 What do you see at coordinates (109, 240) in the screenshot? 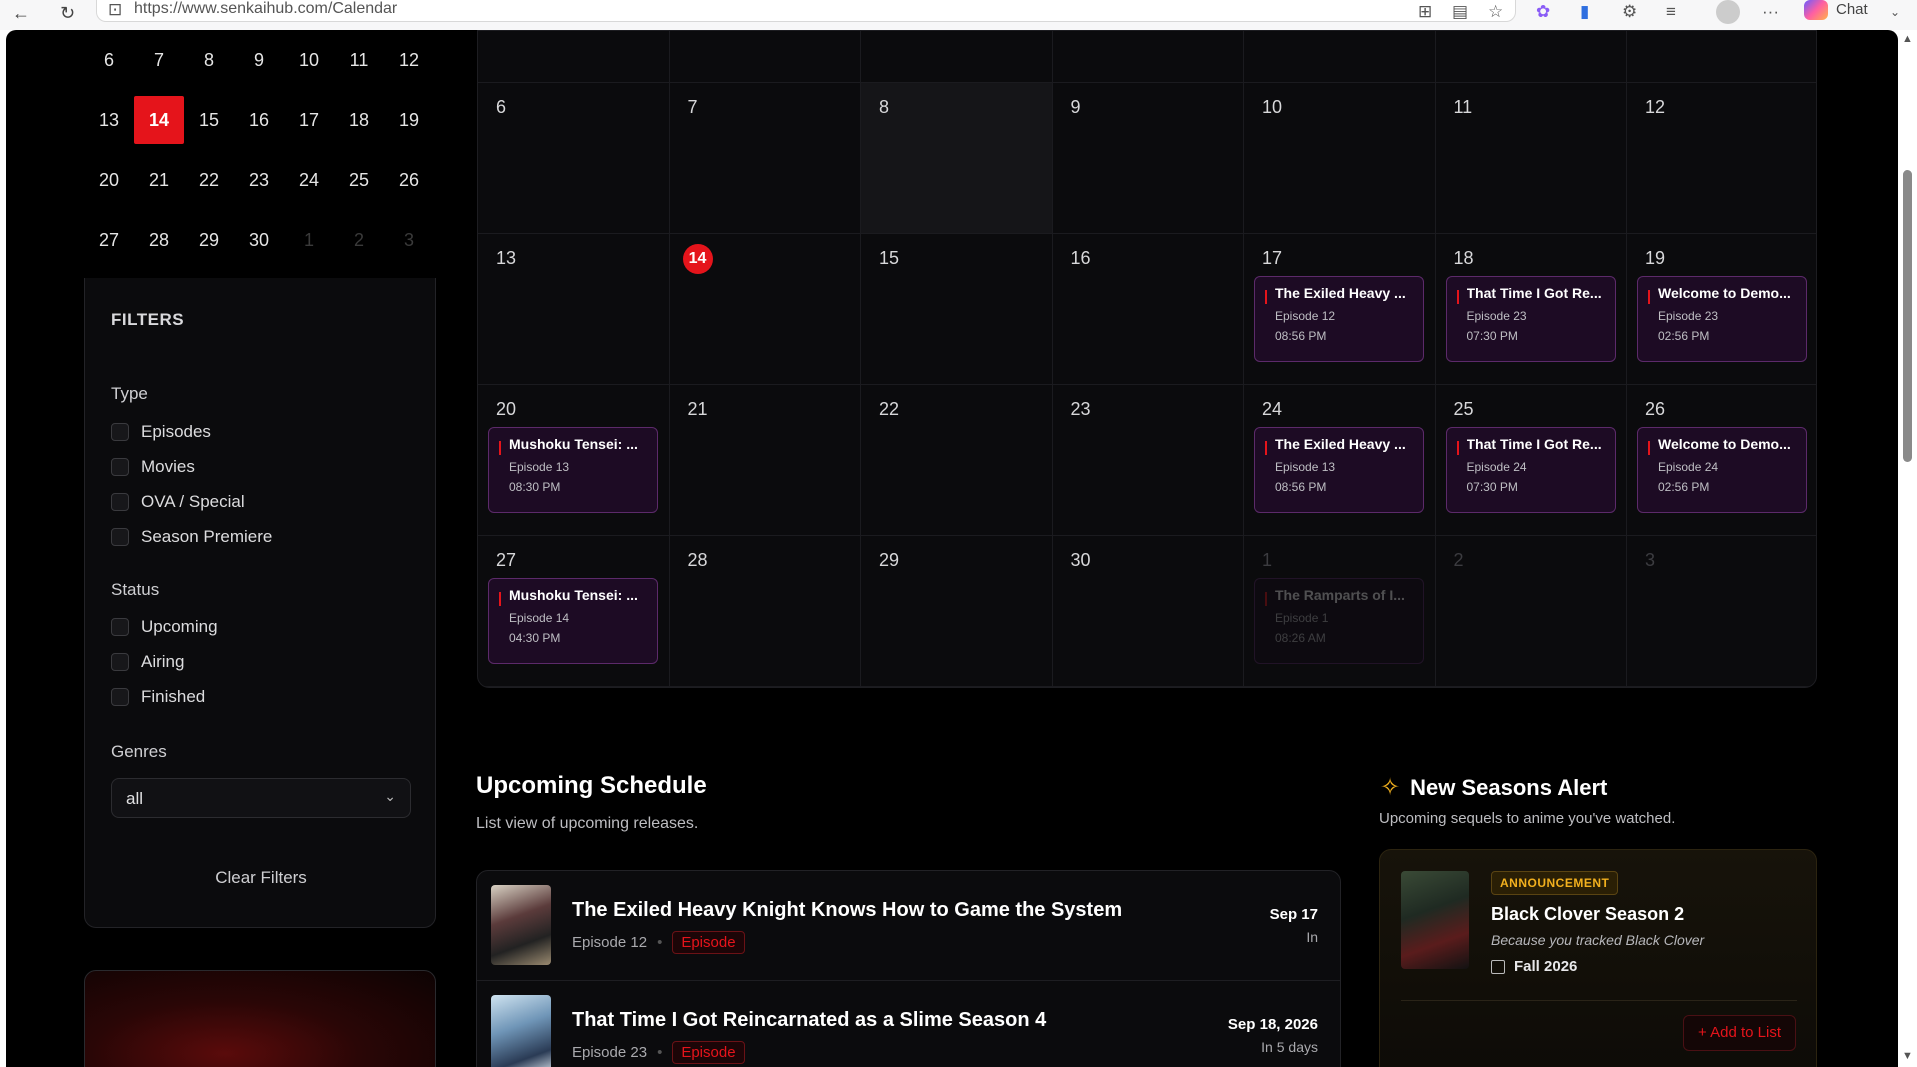
I see `mini-calendar-day: 27` at bounding box center [109, 240].